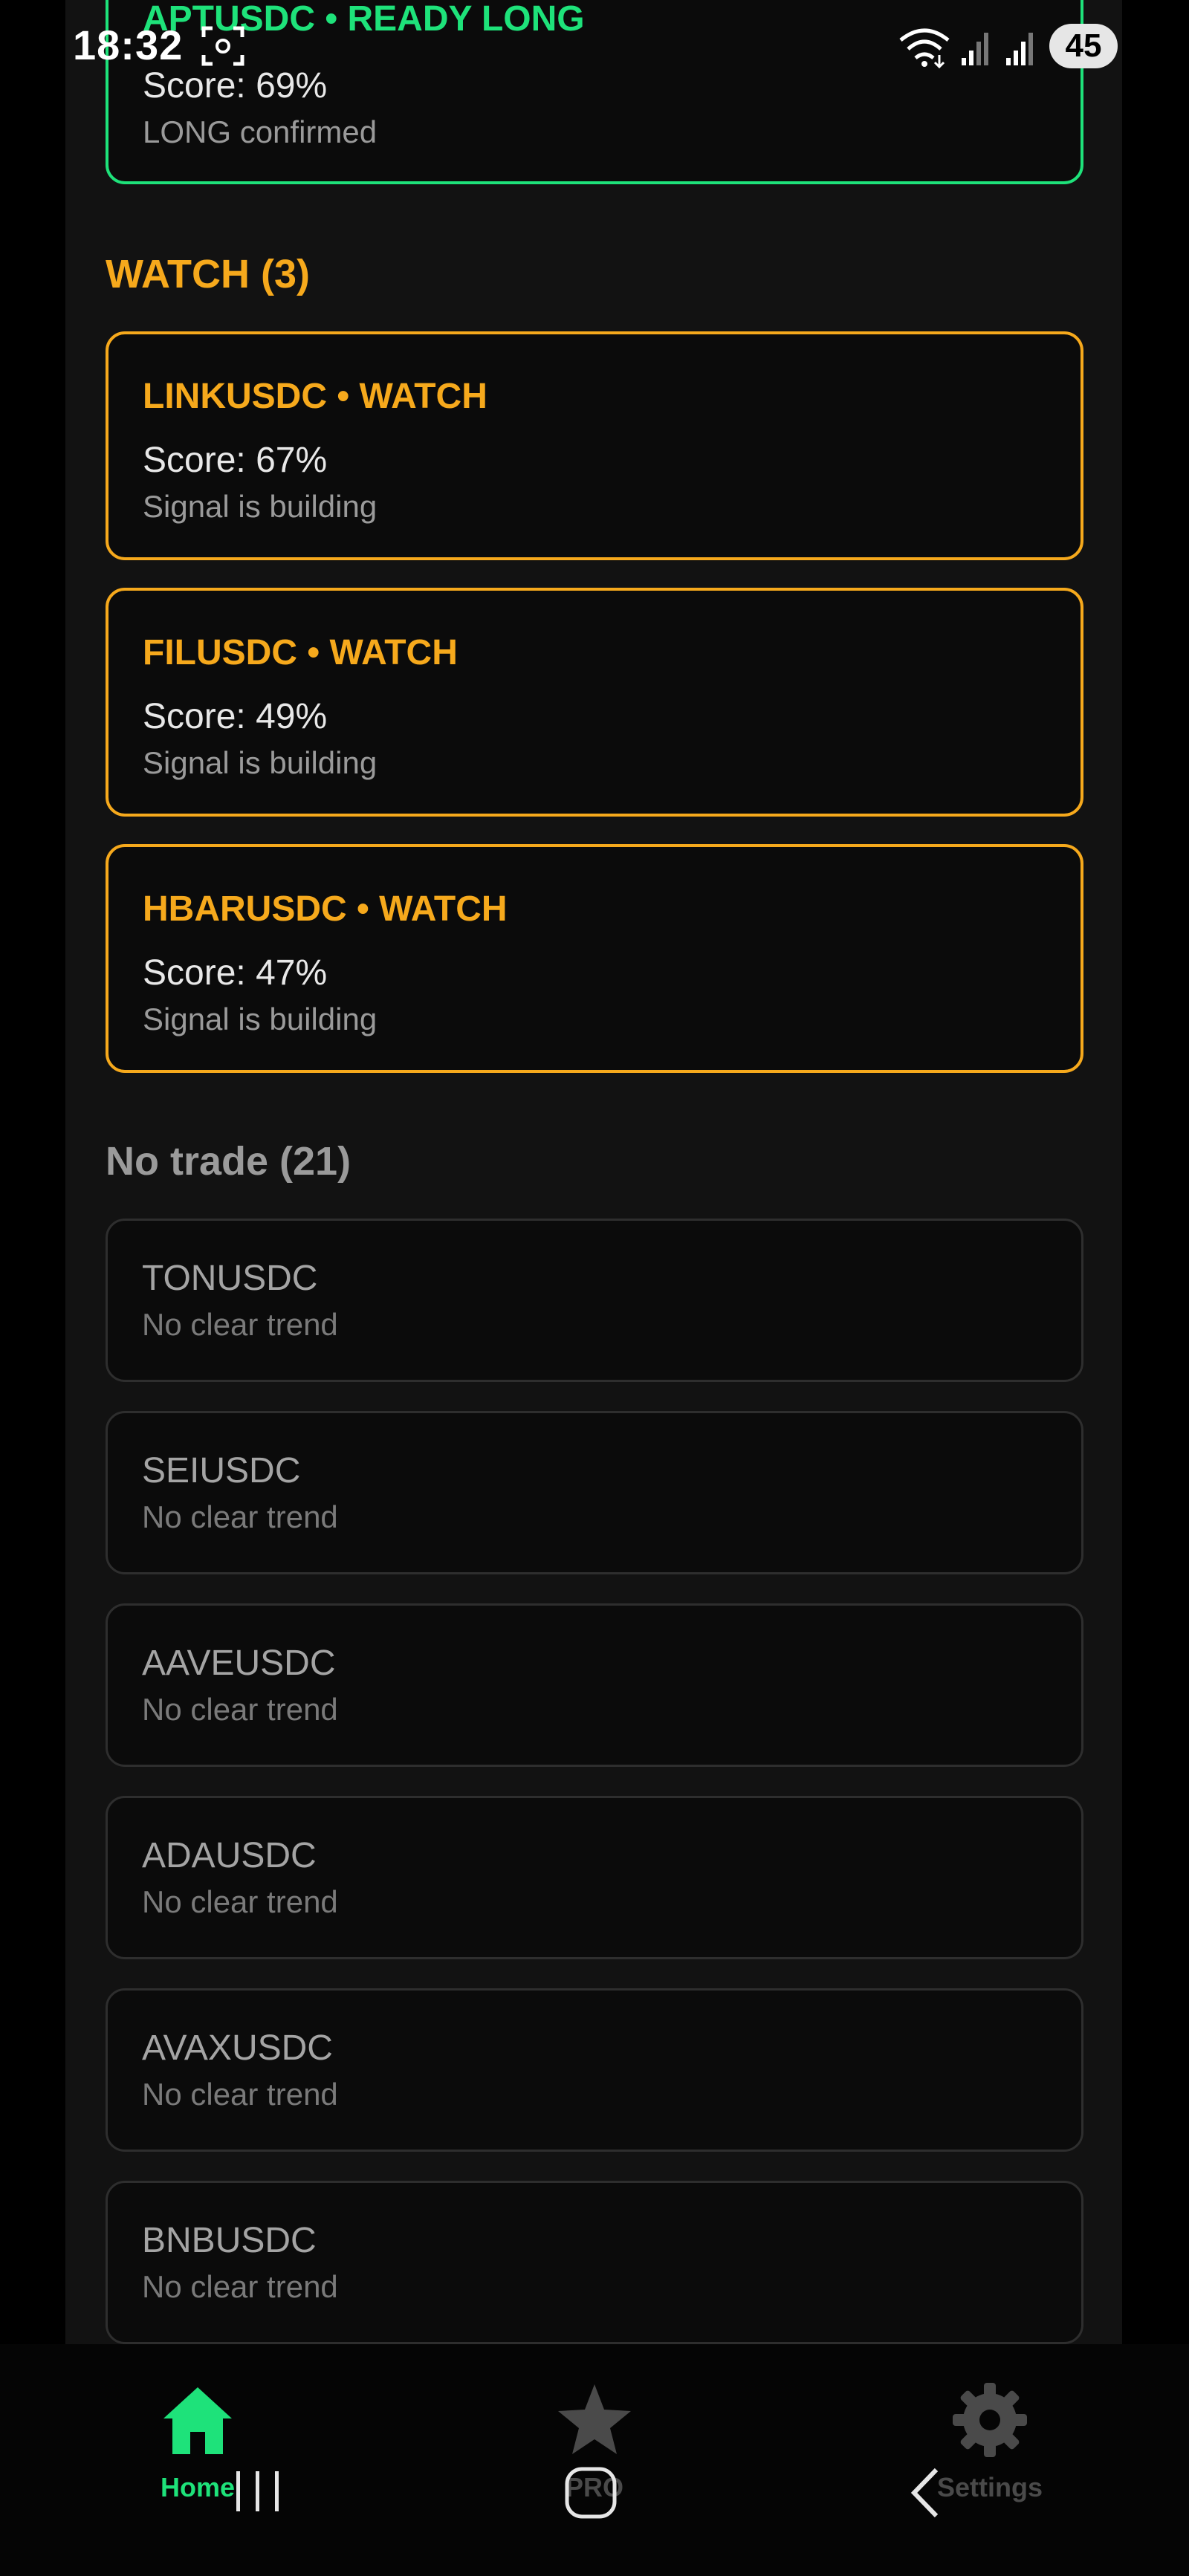  Describe the element at coordinates (594, 1300) in the screenshot. I see `list-item: TONUSDC No clear trend` at that location.